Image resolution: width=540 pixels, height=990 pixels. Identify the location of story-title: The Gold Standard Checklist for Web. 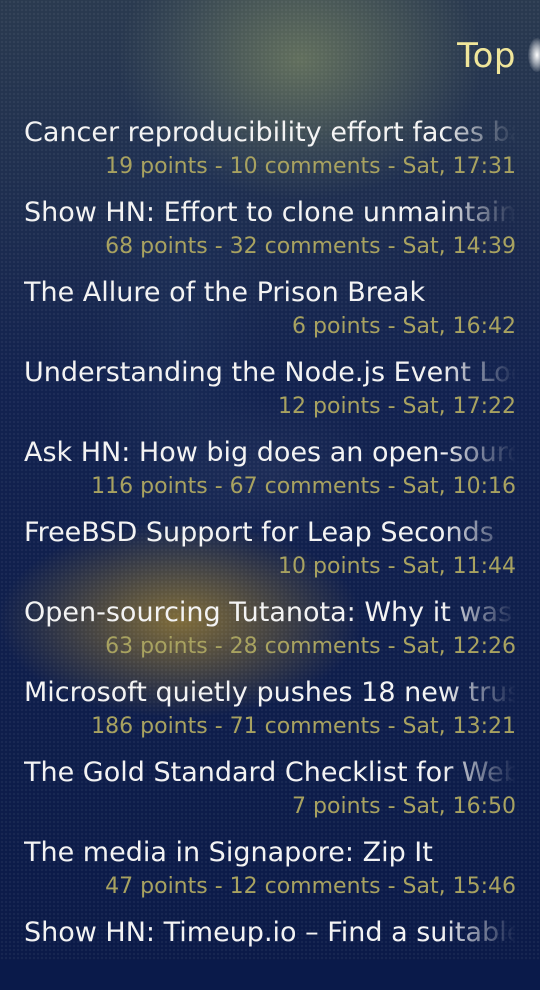
(270, 772).